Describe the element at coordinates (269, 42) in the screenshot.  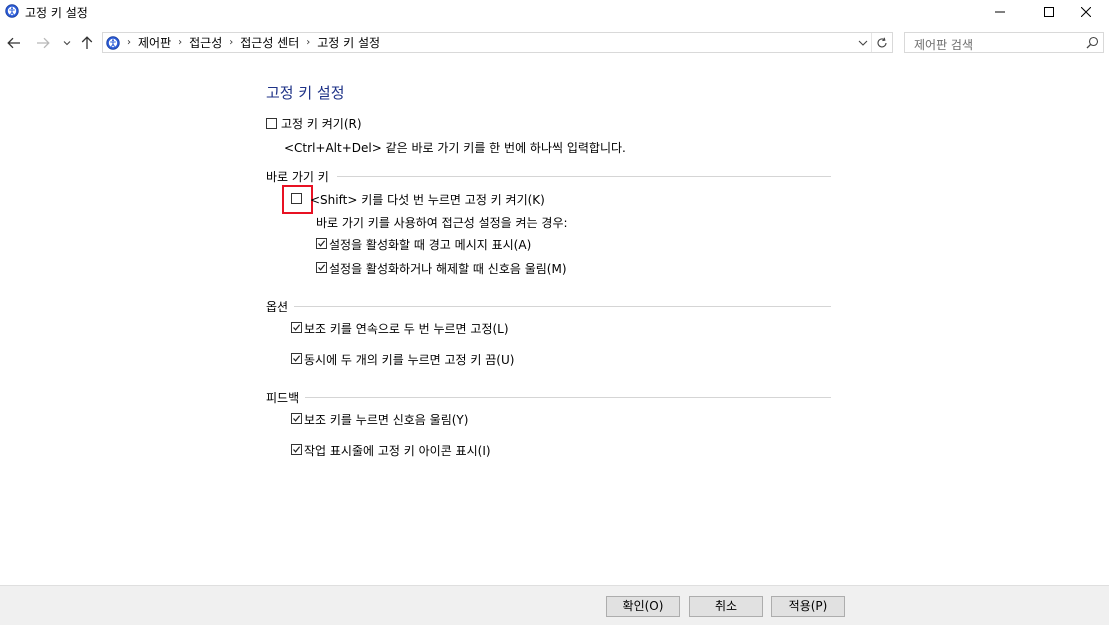
I see `breadcrumb-item-ease-of-access-center: 접근성 센터` at that location.